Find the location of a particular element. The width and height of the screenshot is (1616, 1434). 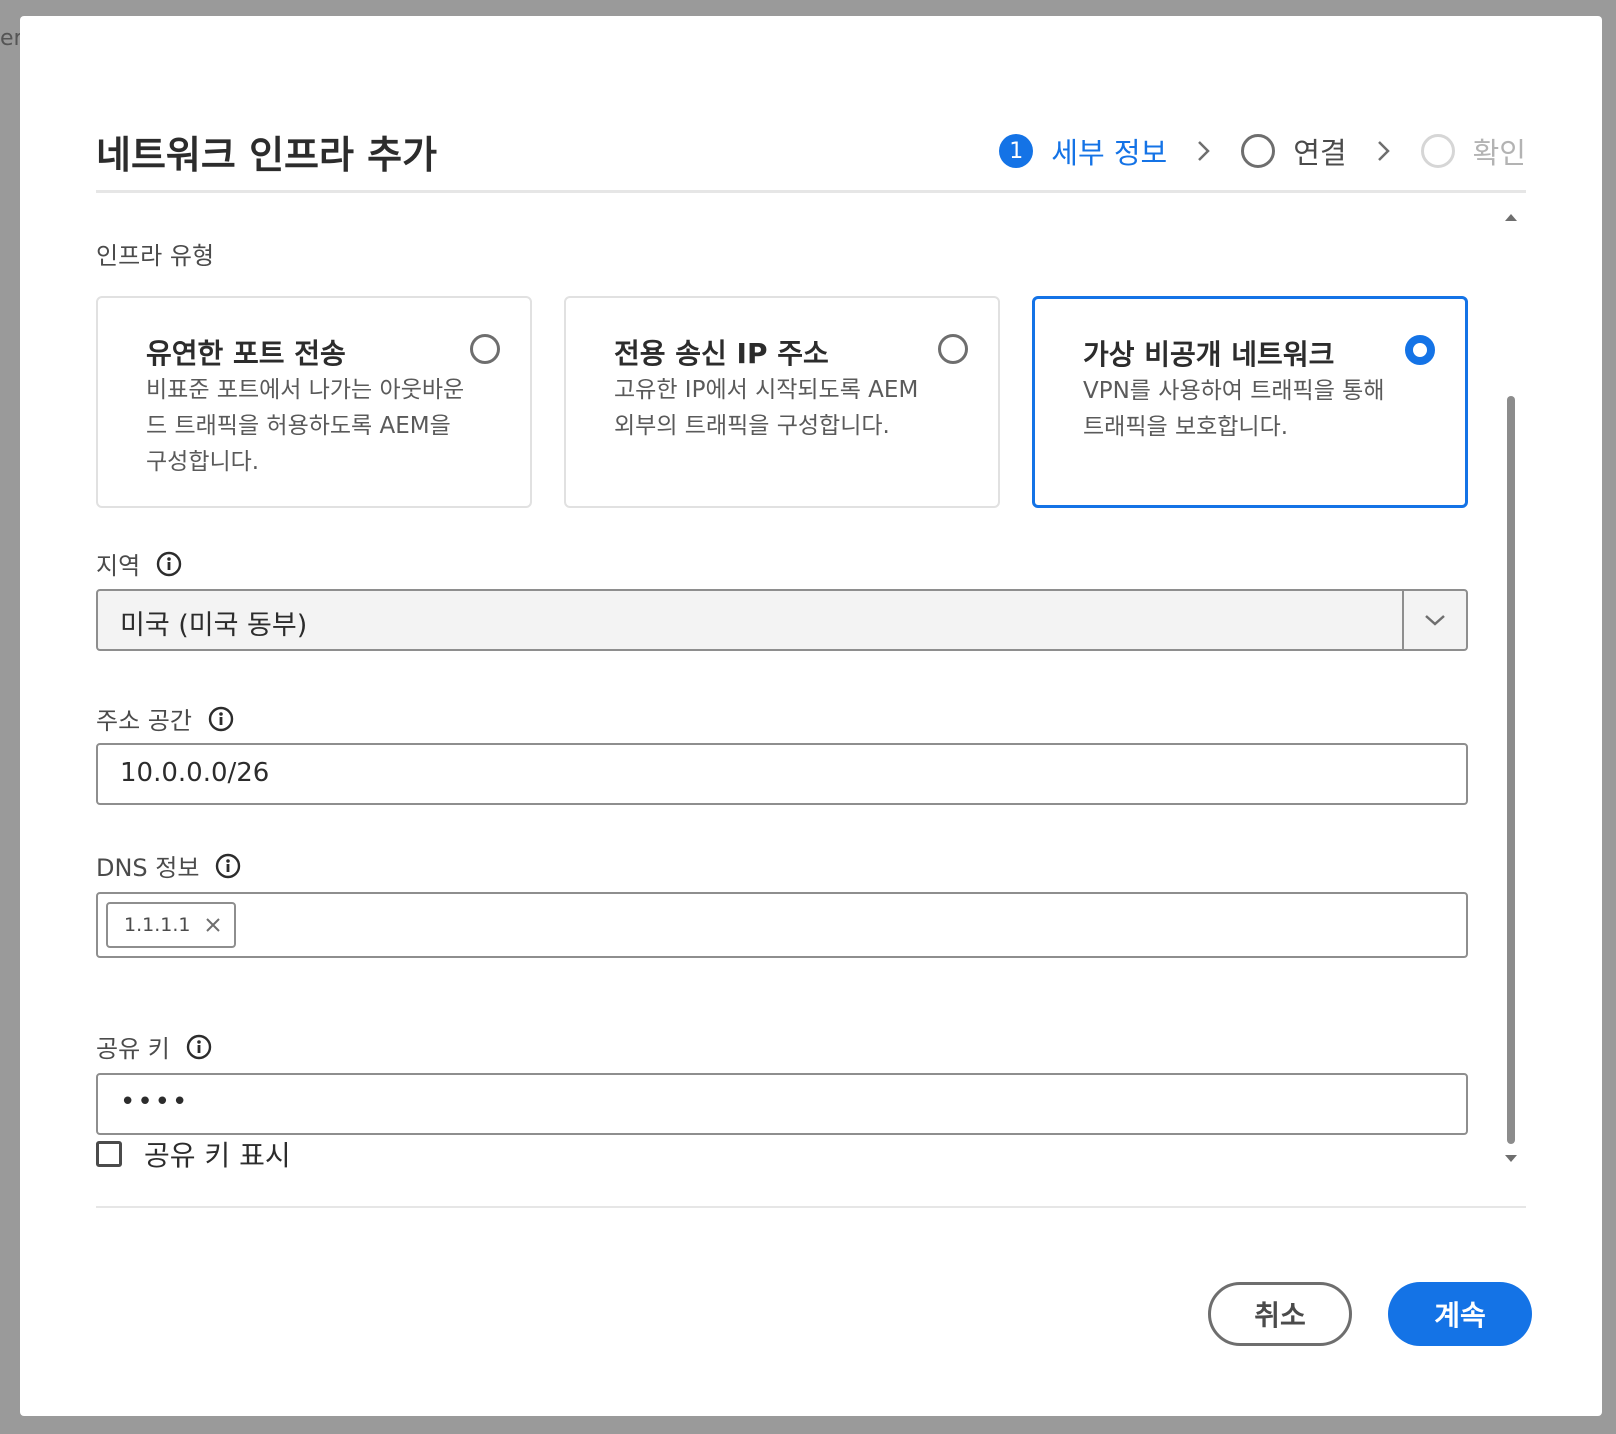

dialog-title: 네트워크 인프라 추가 is located at coordinates (267, 155).